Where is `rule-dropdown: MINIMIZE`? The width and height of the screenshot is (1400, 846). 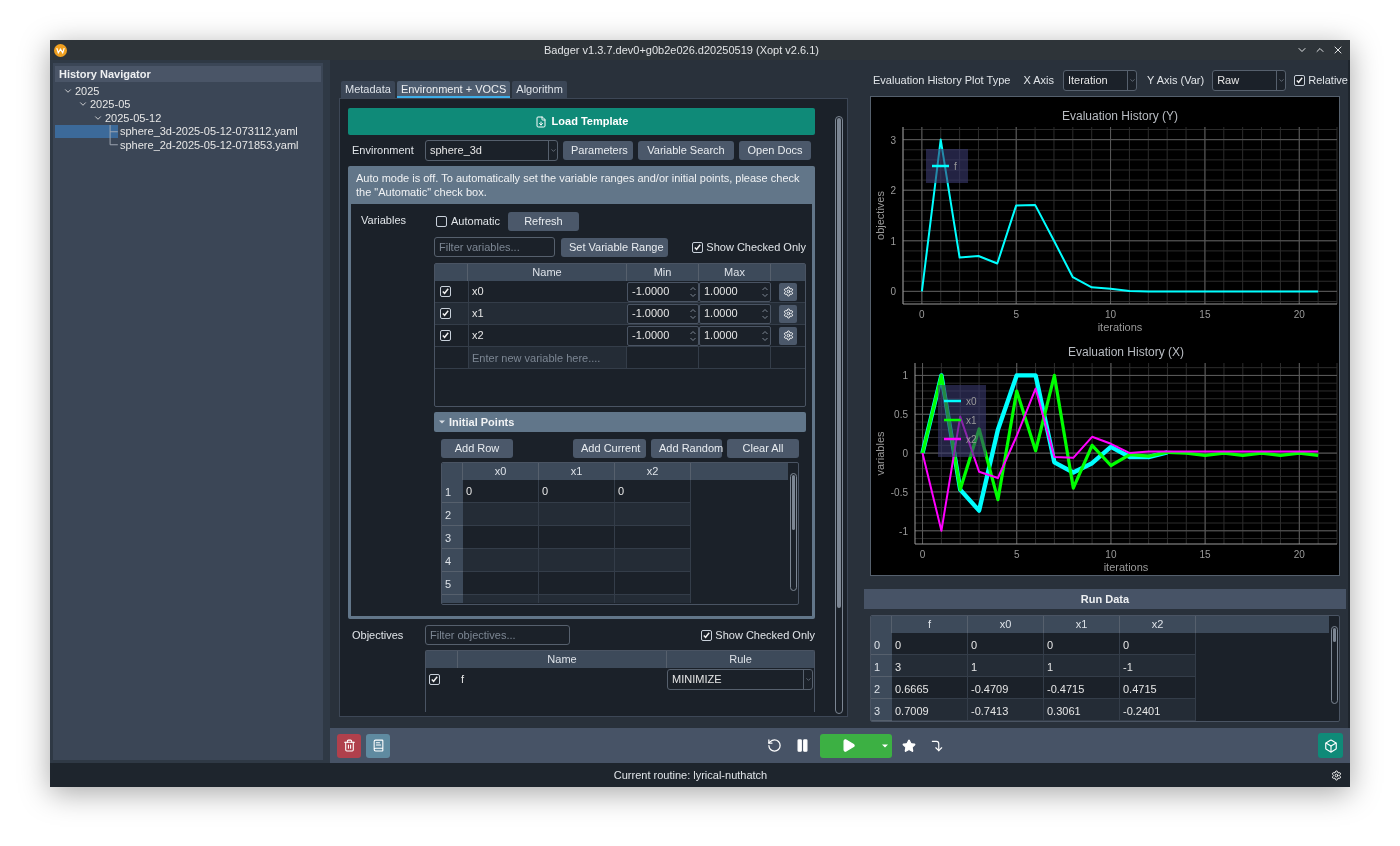
rule-dropdown: MINIMIZE is located at coordinates (740, 679).